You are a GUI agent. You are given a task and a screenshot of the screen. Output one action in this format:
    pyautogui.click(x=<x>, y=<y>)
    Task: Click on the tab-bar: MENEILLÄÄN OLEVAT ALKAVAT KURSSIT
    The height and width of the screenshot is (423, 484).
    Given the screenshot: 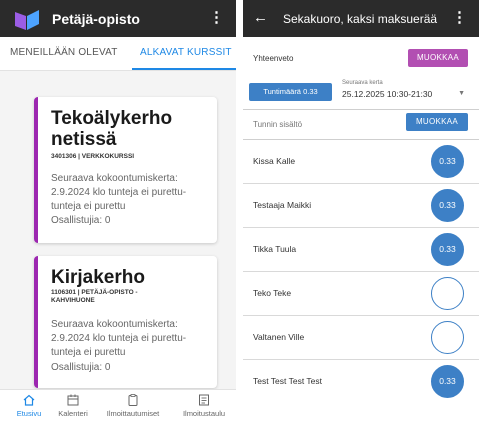 What is the action you would take?
    pyautogui.click(x=118, y=54)
    